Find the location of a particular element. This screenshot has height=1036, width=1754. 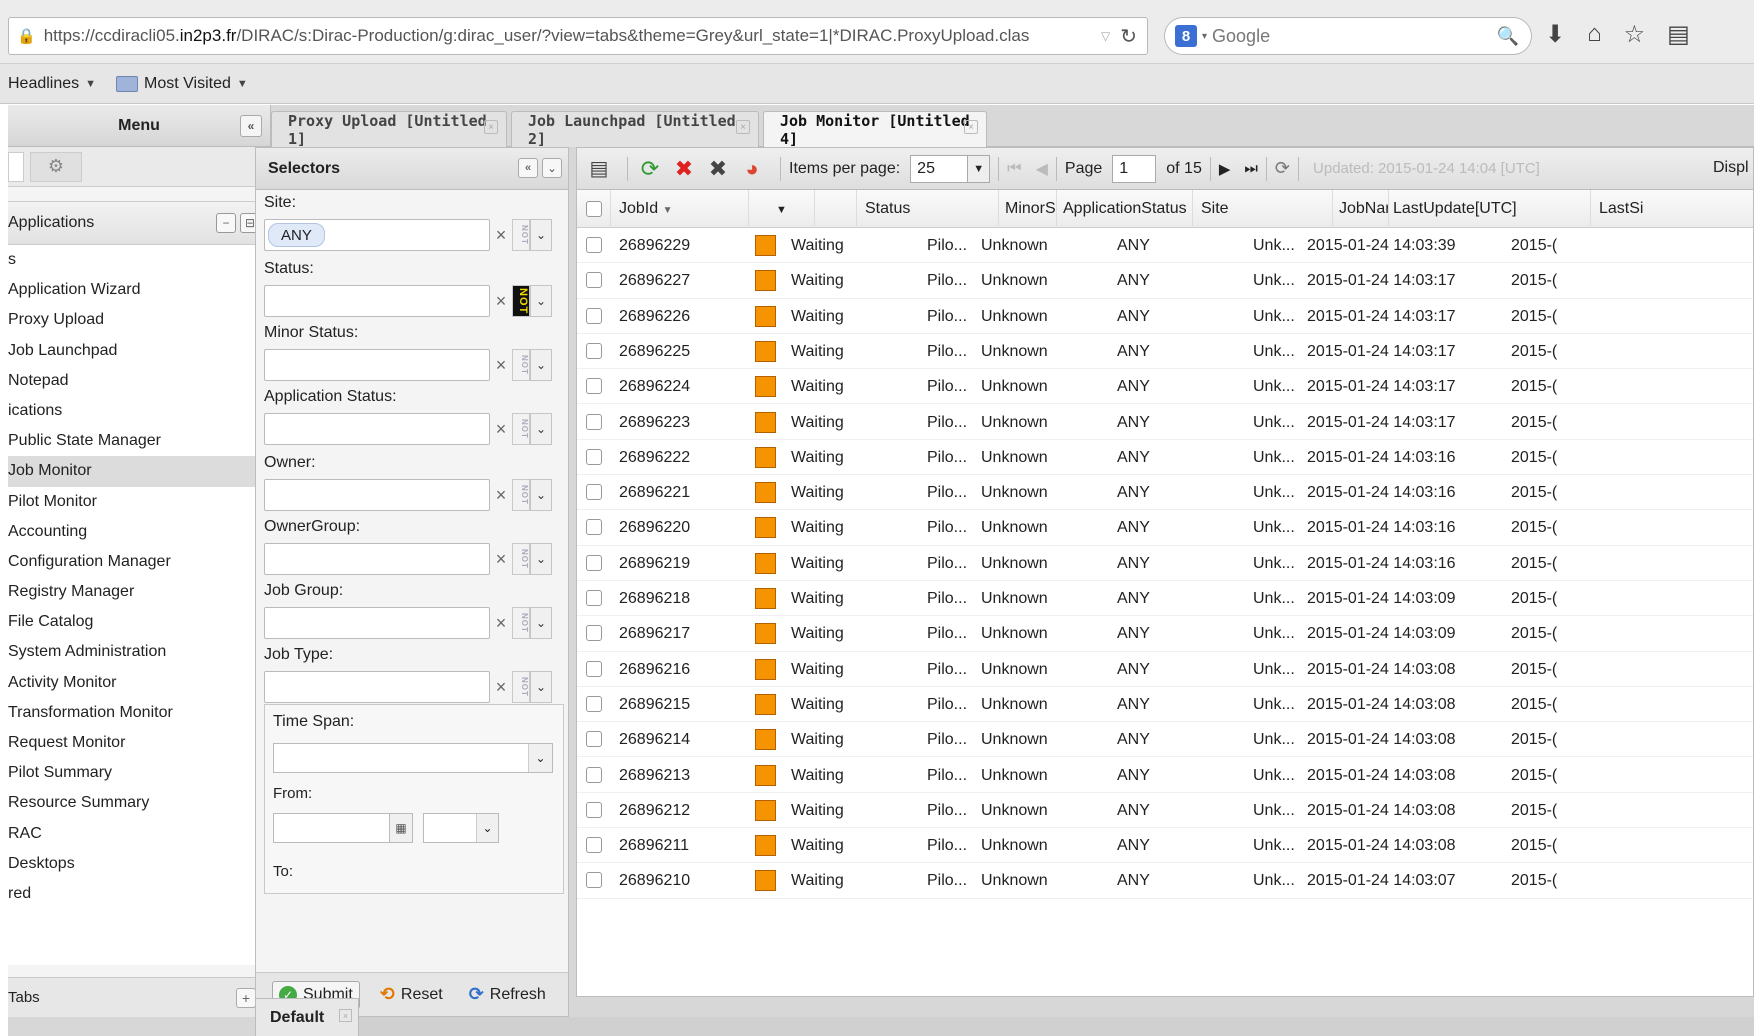

next-page-icon: ▶ is located at coordinates (1225, 169).